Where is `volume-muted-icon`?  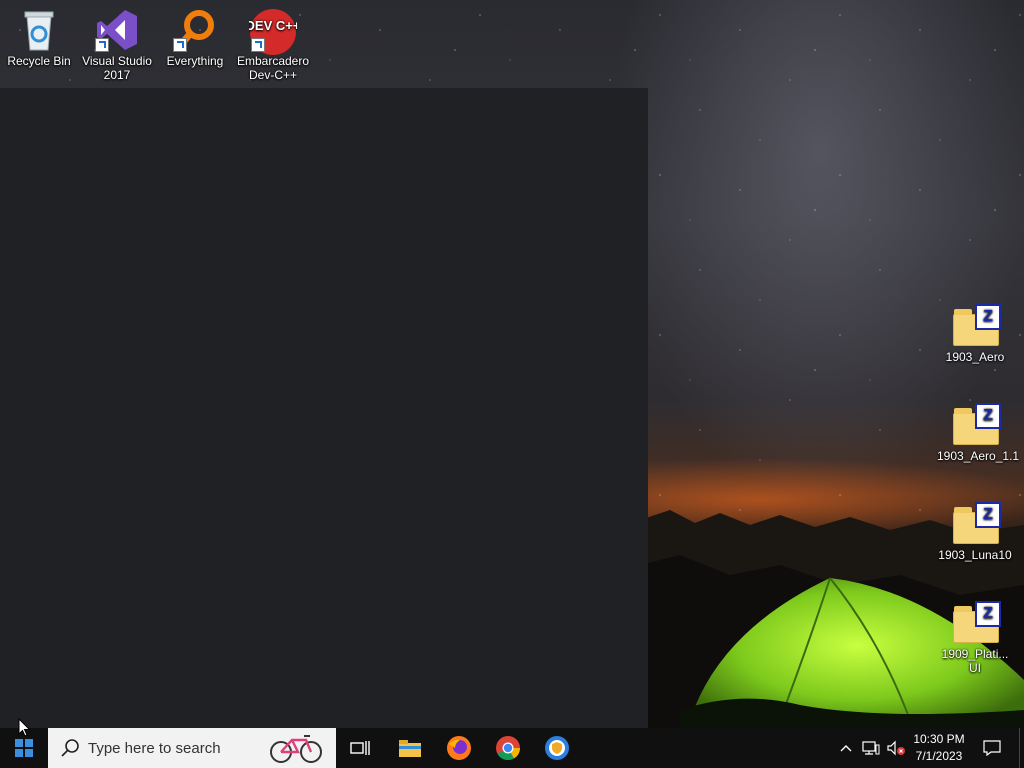
volume-muted-icon is located at coordinates (896, 748).